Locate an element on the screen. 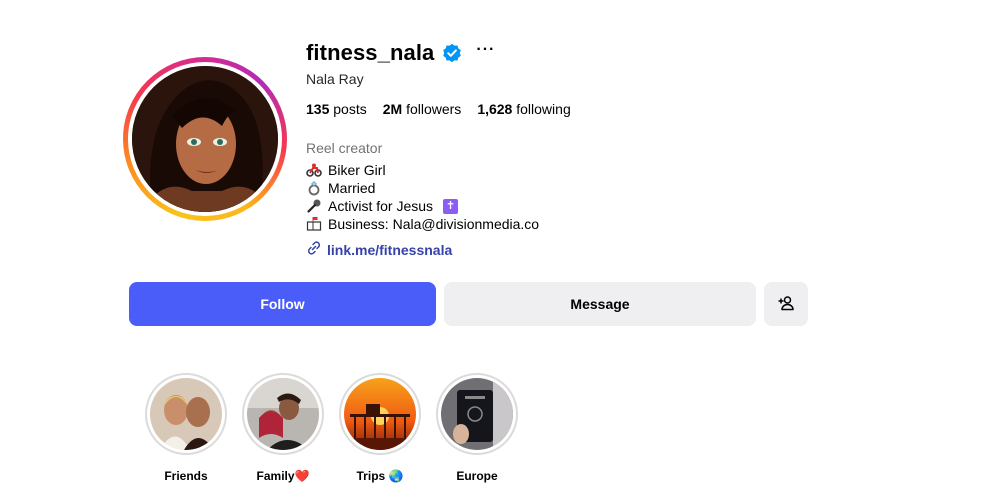  highlight-label: Trips 🌏 is located at coordinates (380, 476).